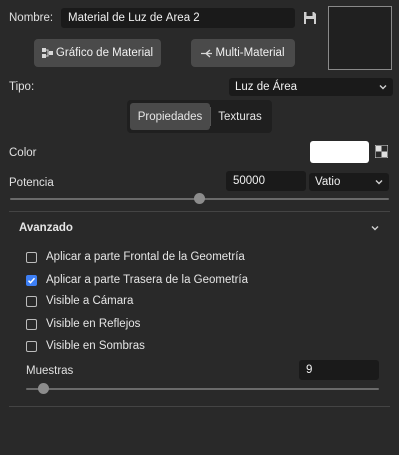 This screenshot has width=399, height=455. I want to click on color-label: Color, so click(23, 153).